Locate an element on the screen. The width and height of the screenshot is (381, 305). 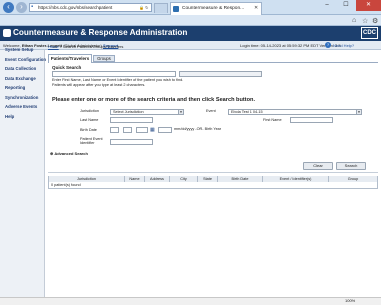
patient-event-identifier-label: Patient Event Identifier is located at coordinates (91, 141).